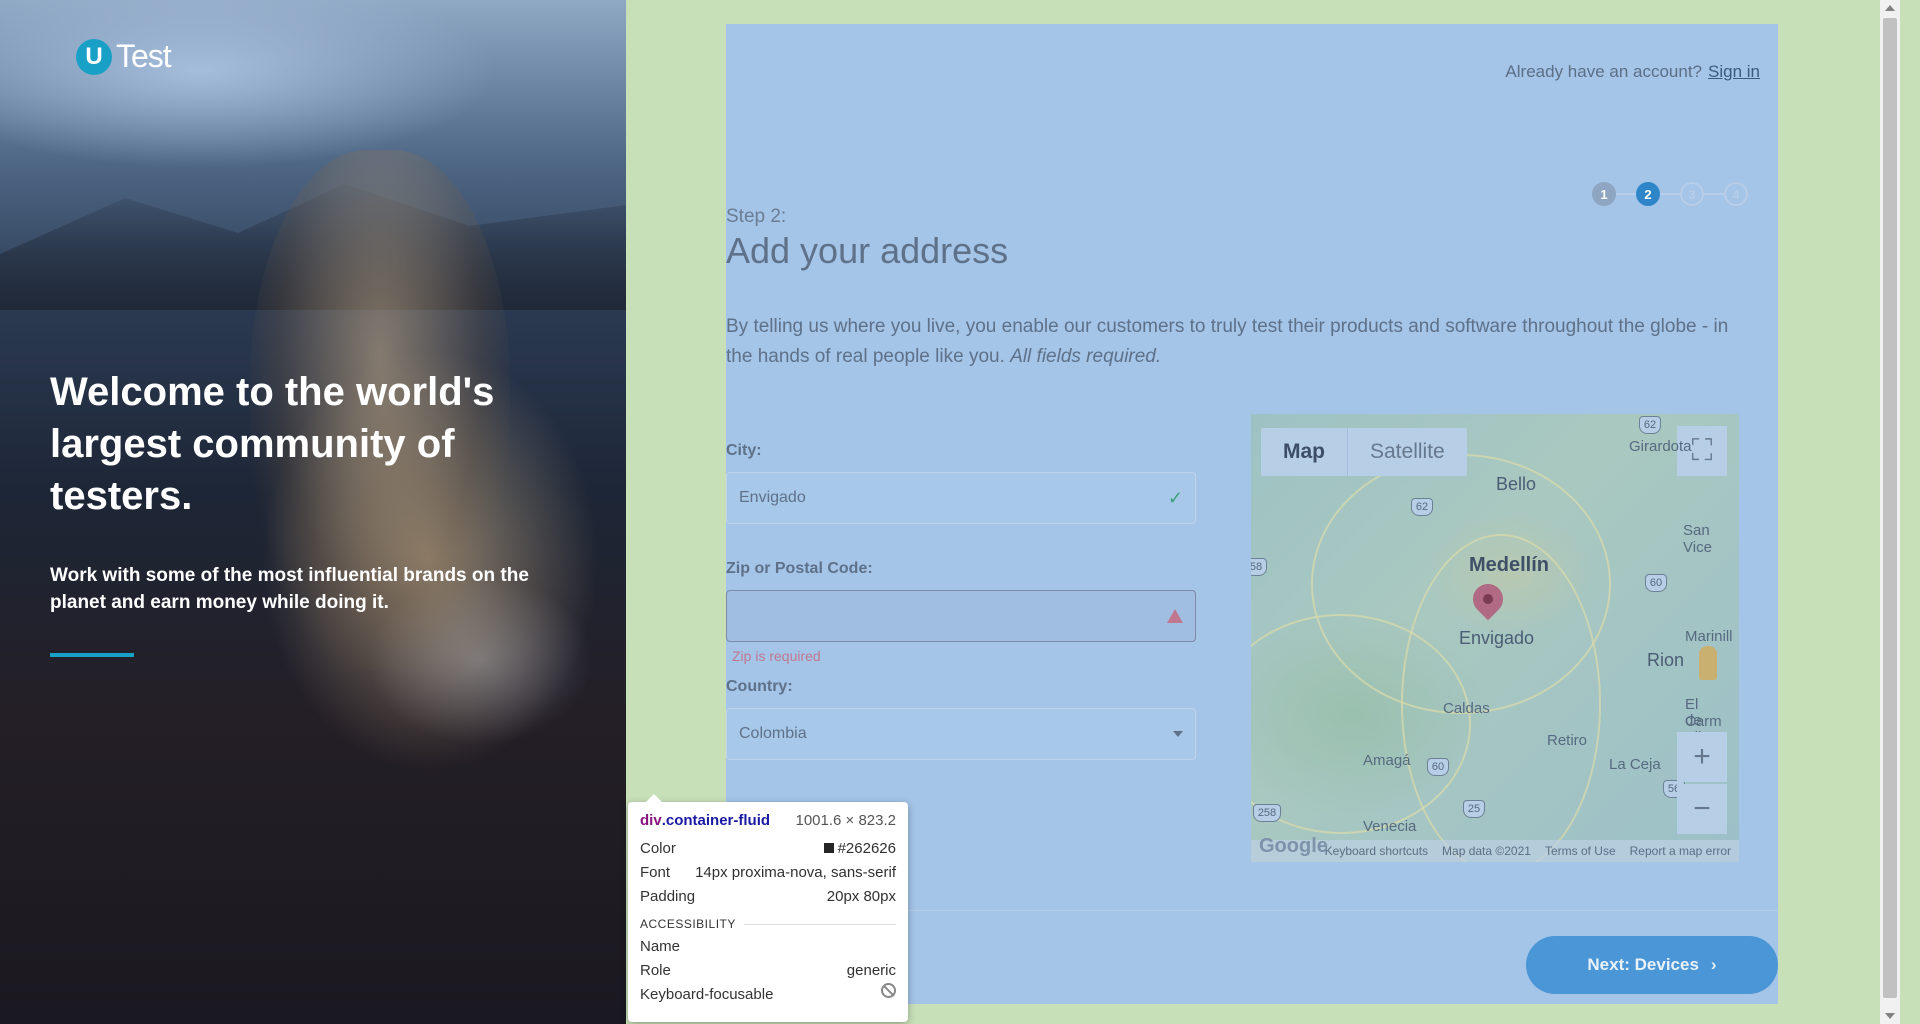  What do you see at coordinates (866, 848) in the screenshot?
I see `color-value: #262626` at bounding box center [866, 848].